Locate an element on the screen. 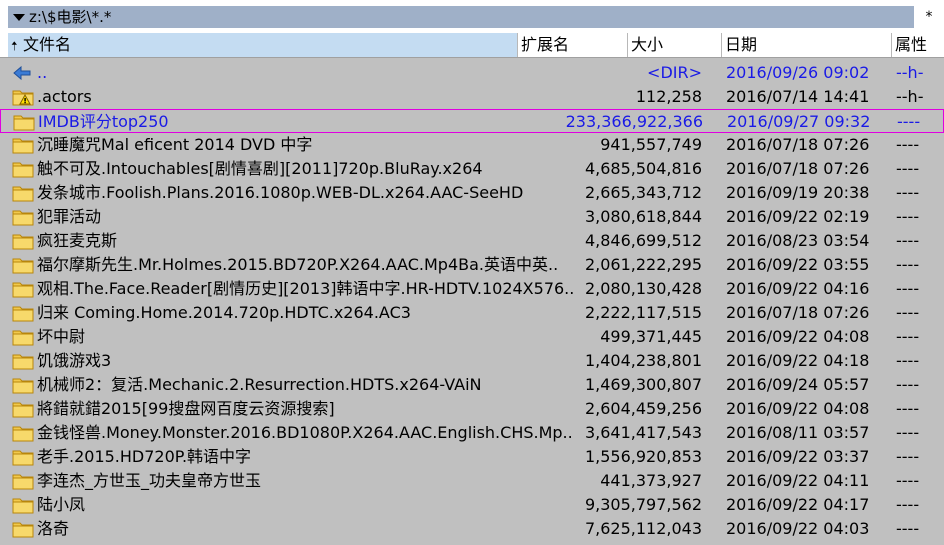  file-row: 犯罪活动 3,080,618,844 2016/09/22 02:19 ---- is located at coordinates (472, 217).